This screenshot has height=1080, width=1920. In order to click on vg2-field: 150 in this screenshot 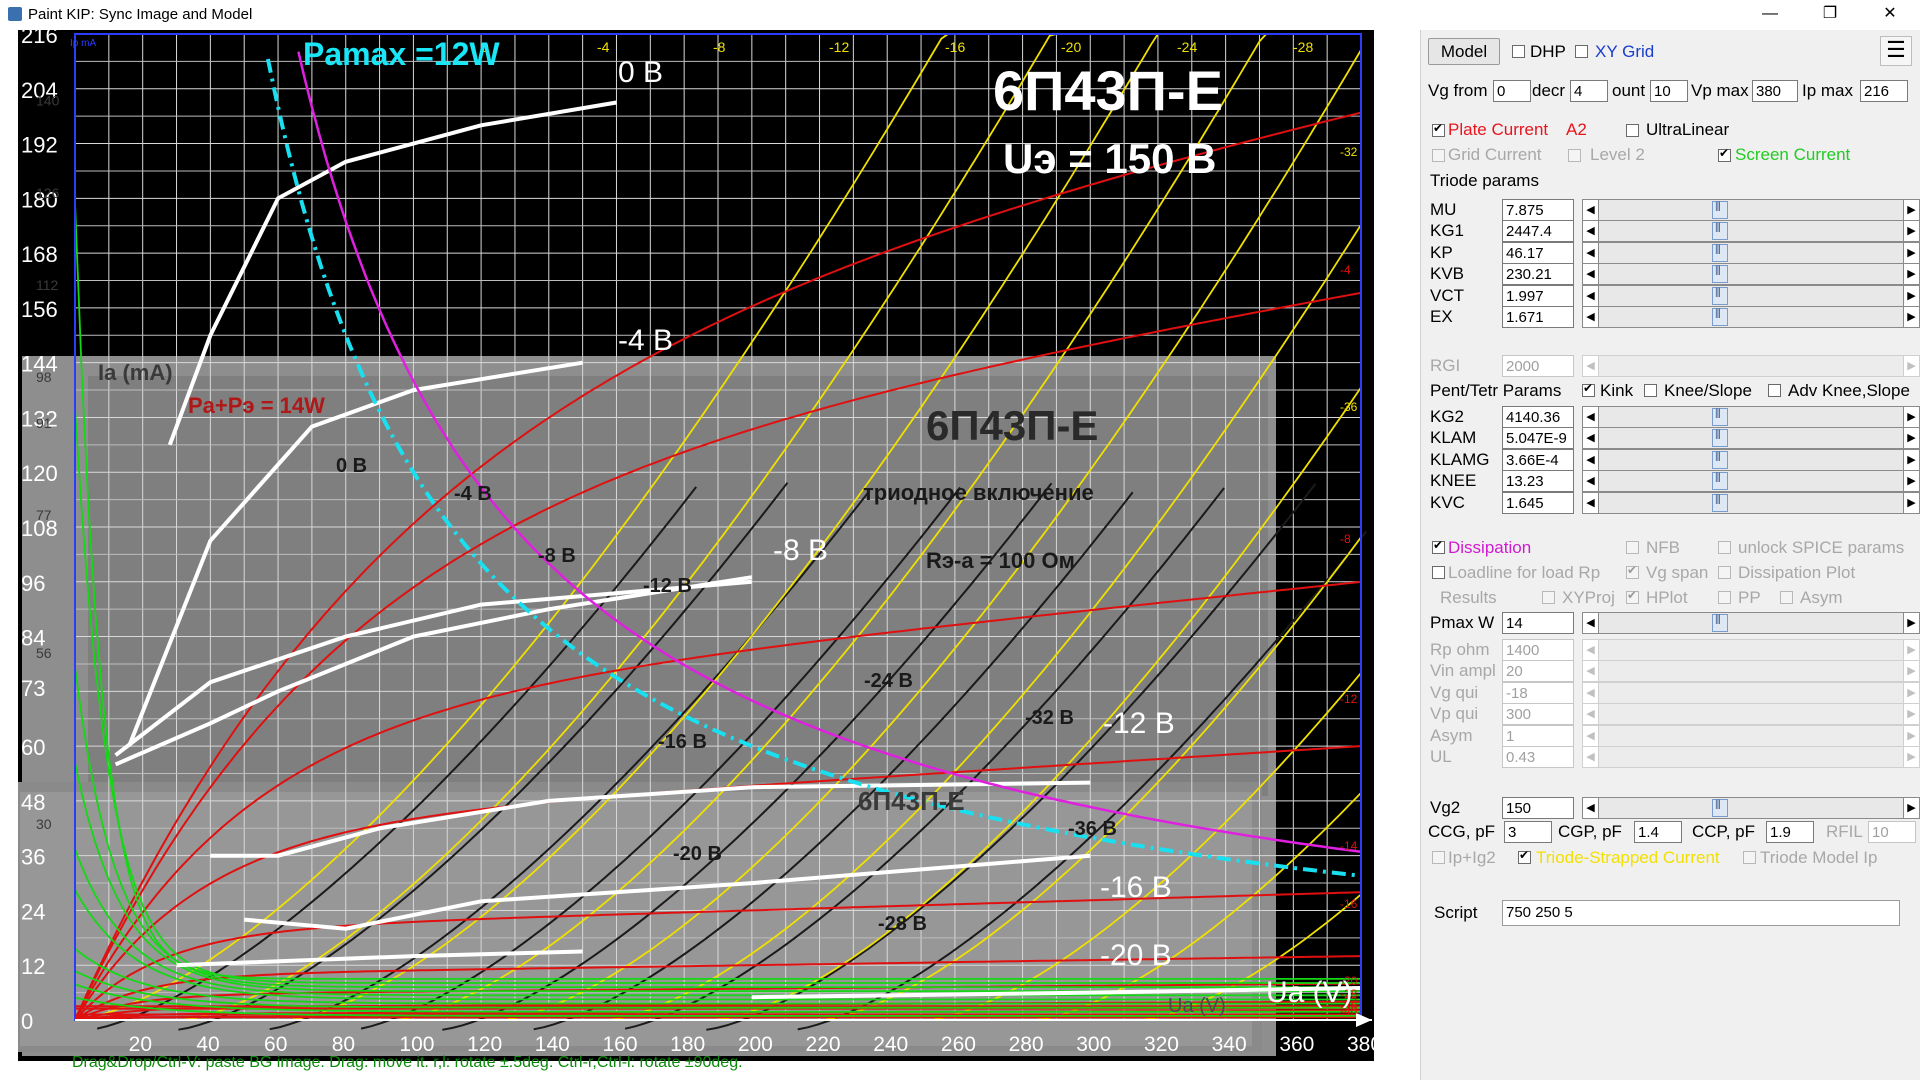, I will do `click(1538, 808)`.